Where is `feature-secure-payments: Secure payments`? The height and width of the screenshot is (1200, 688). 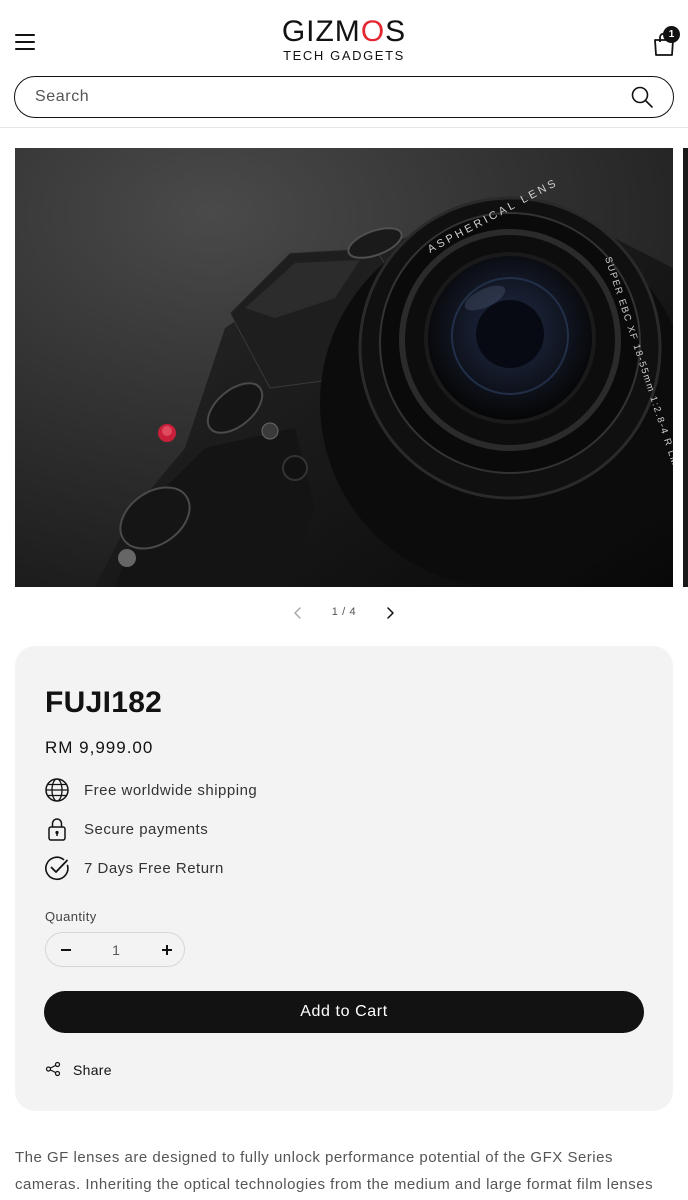
feature-secure-payments: Secure payments is located at coordinates (244, 829).